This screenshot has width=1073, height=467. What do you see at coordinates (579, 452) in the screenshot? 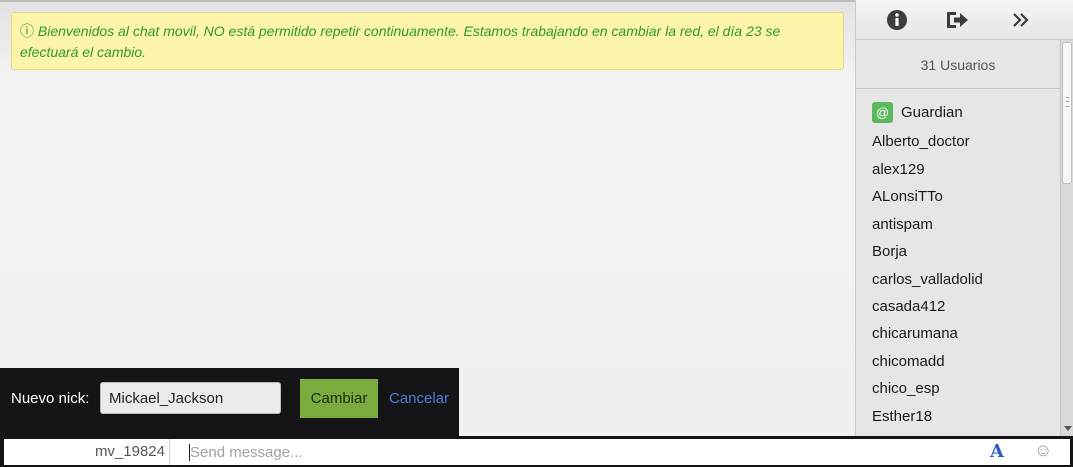
I see `message-input` at bounding box center [579, 452].